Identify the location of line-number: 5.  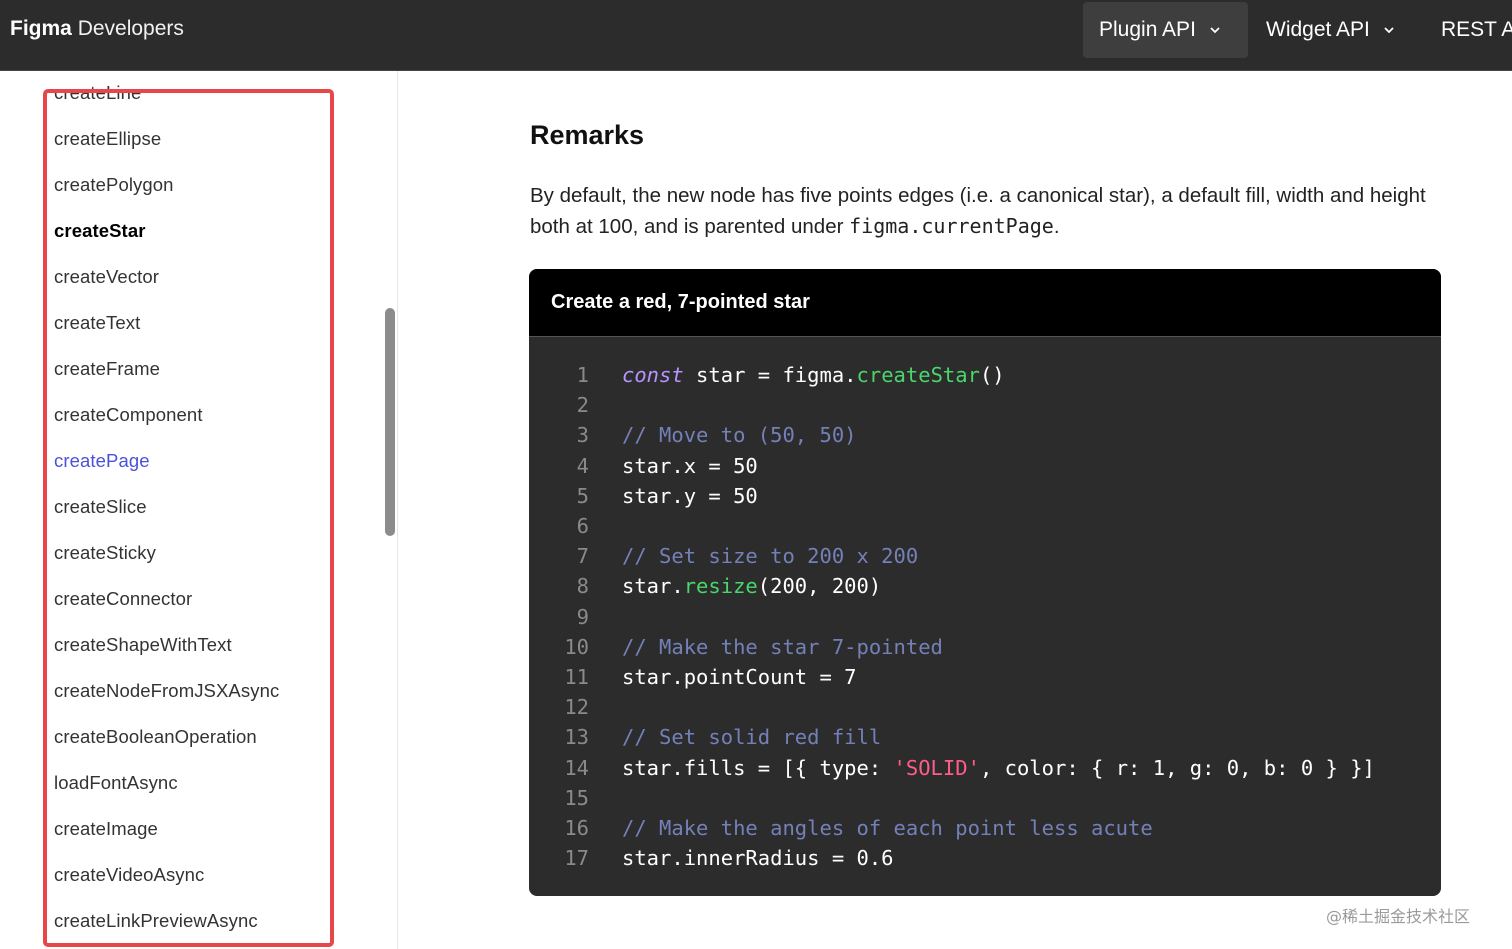
(582, 495).